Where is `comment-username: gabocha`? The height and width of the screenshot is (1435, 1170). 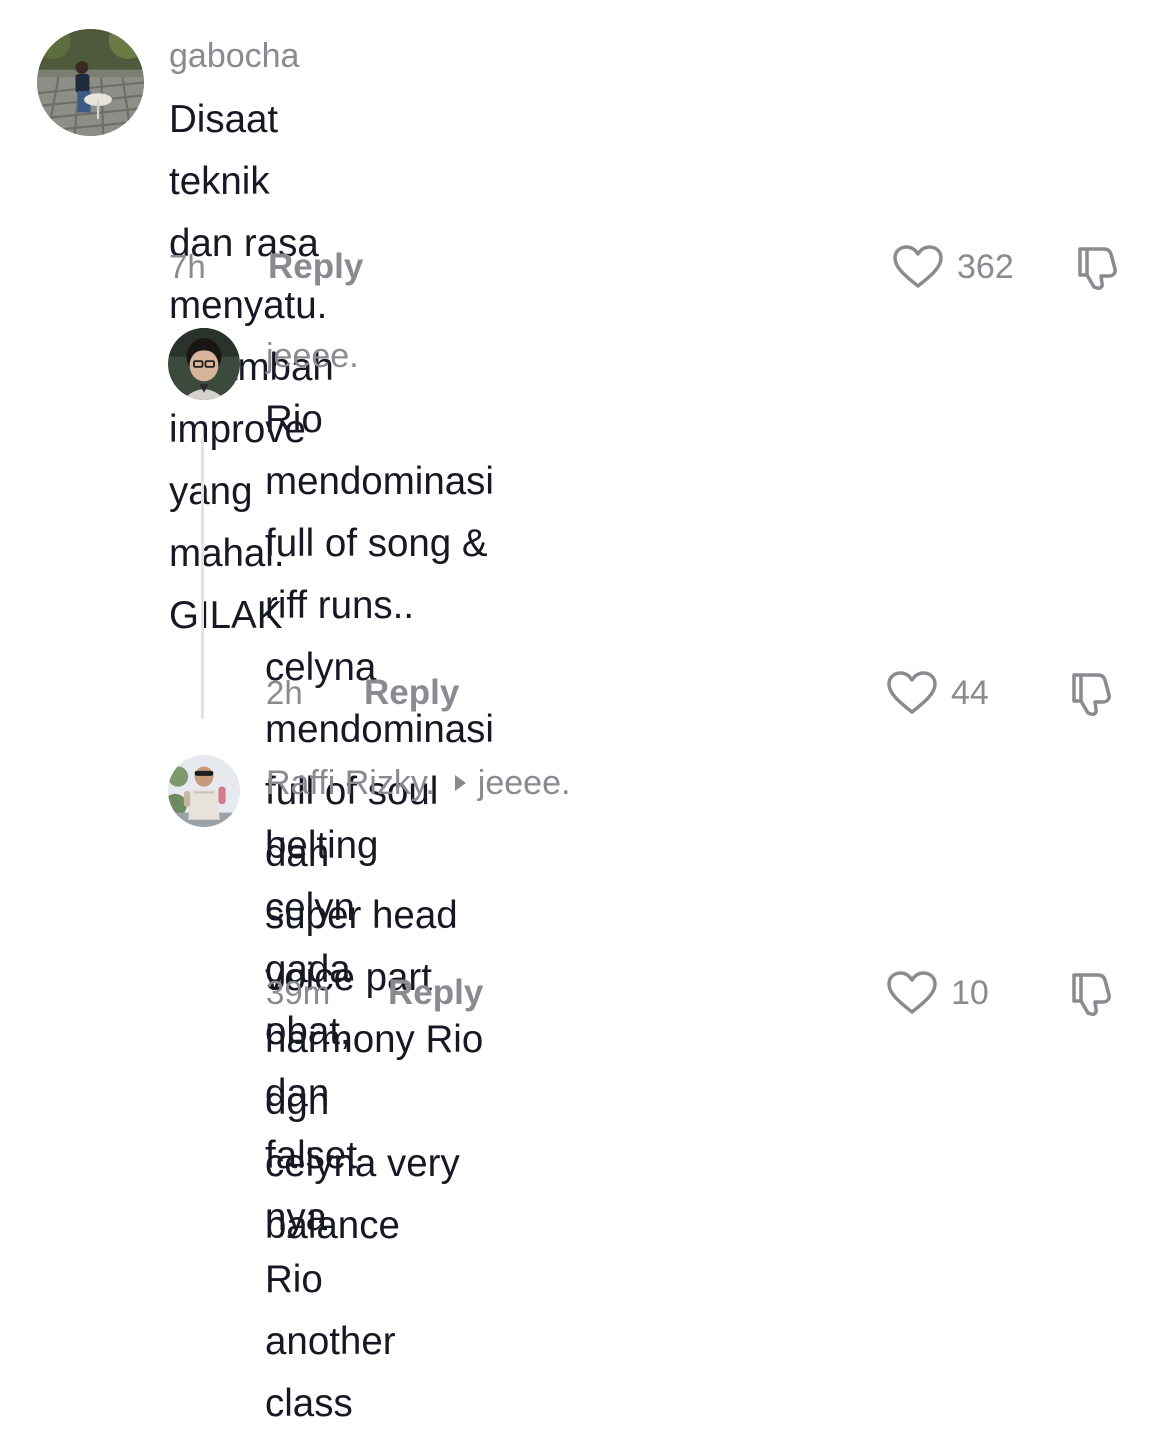
comment-username: gabocha is located at coordinates (234, 56).